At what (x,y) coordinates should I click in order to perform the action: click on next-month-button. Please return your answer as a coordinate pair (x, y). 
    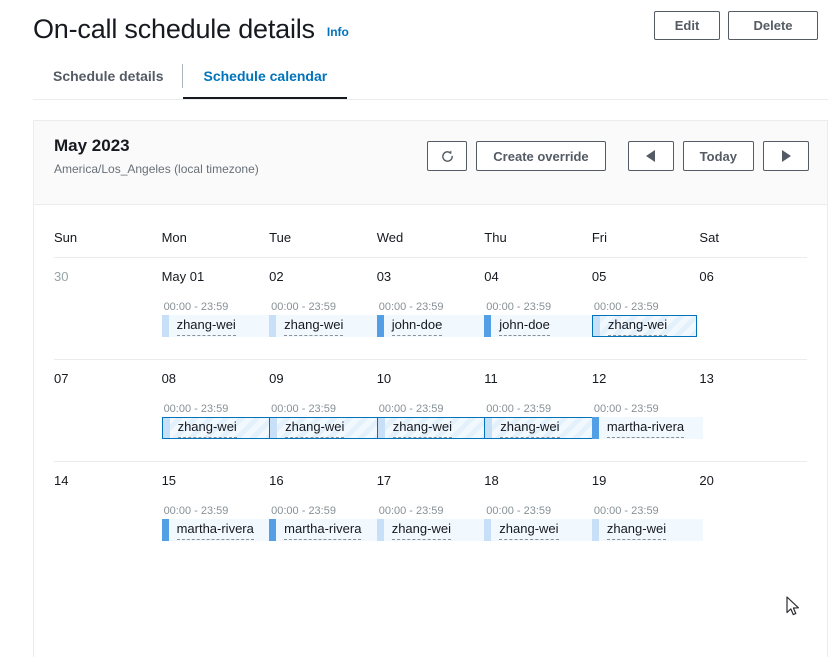
    Looking at the image, I should click on (786, 156).